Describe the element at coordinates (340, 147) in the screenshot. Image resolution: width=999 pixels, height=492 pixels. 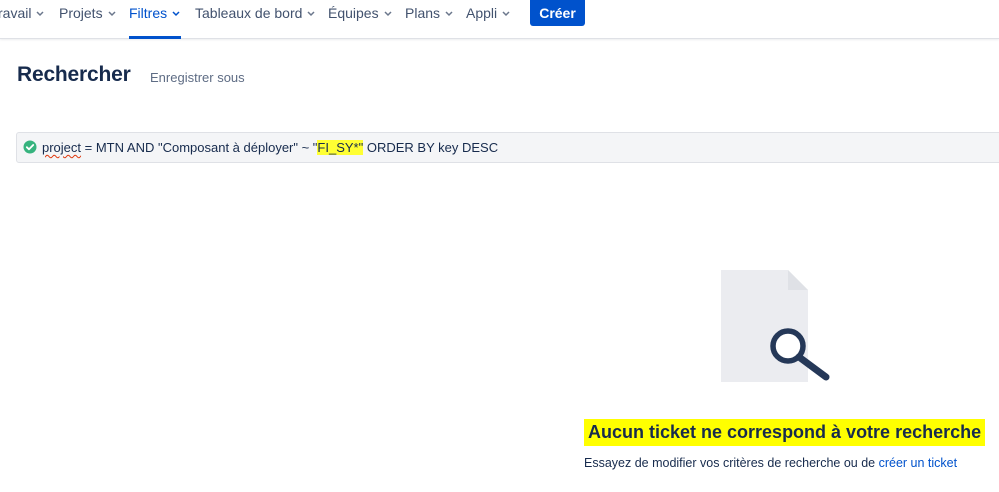
I see `jql-highlighted-value: FI_SY*"` at that location.